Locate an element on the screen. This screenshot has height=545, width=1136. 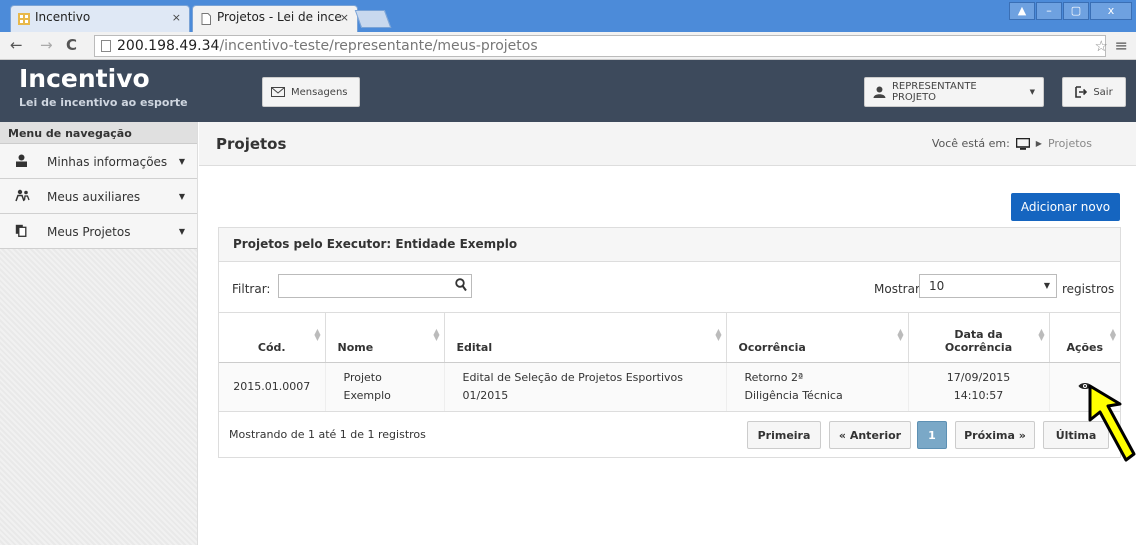
favicon-icon is located at coordinates (24, 19).